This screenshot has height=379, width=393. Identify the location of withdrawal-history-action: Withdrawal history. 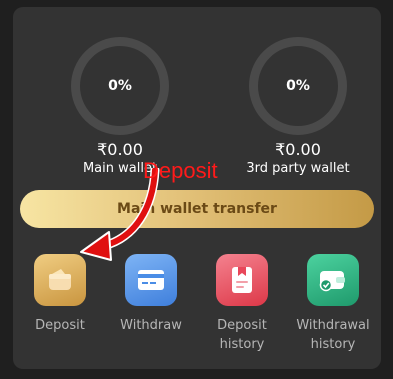
(333, 304).